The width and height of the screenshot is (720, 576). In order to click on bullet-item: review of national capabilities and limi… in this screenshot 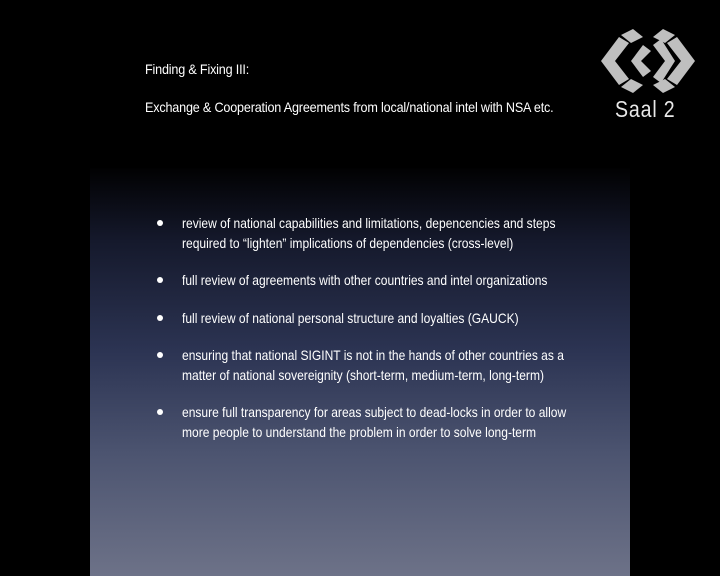, I will do `click(390, 233)`.